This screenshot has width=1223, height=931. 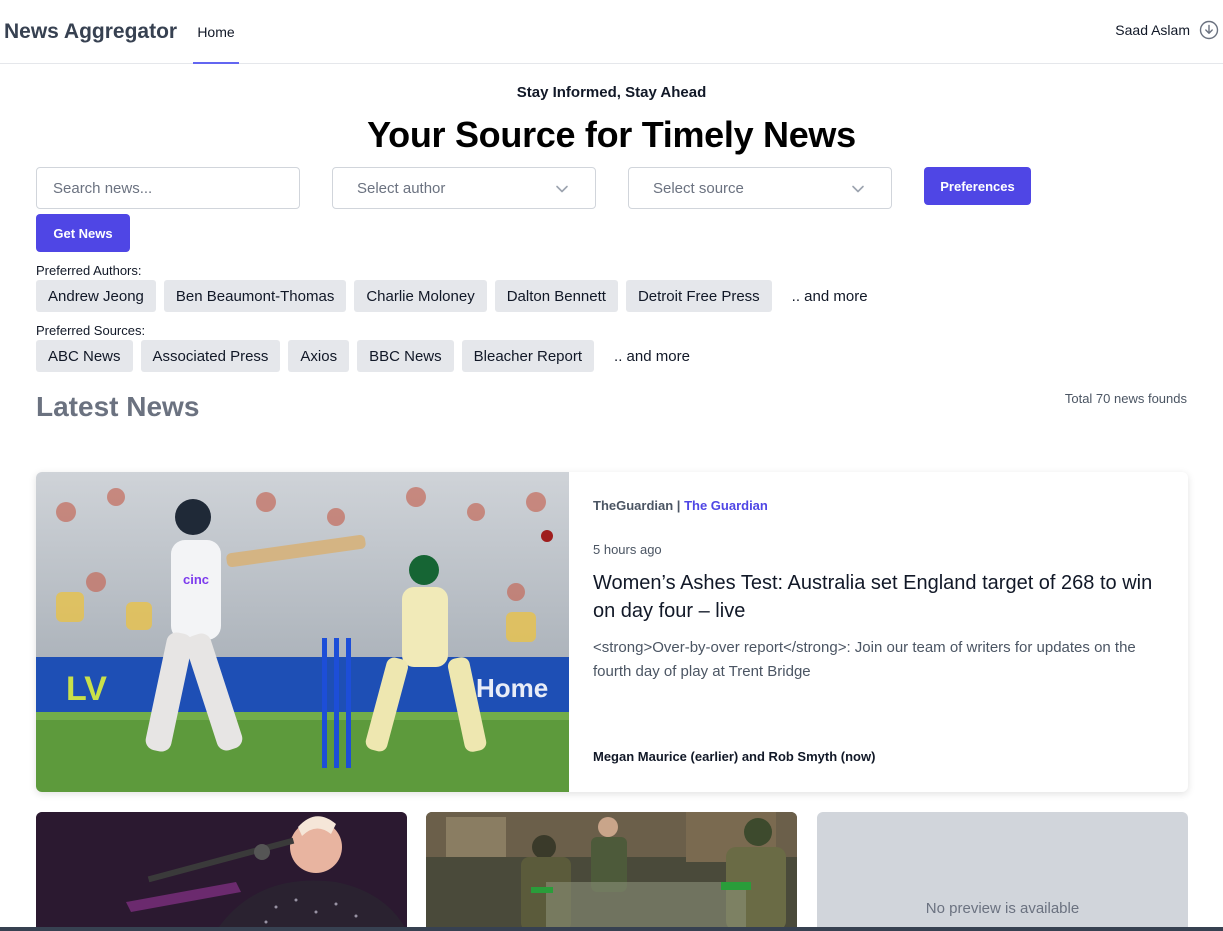 I want to click on author-select: Select author, so click(x=464, y=188).